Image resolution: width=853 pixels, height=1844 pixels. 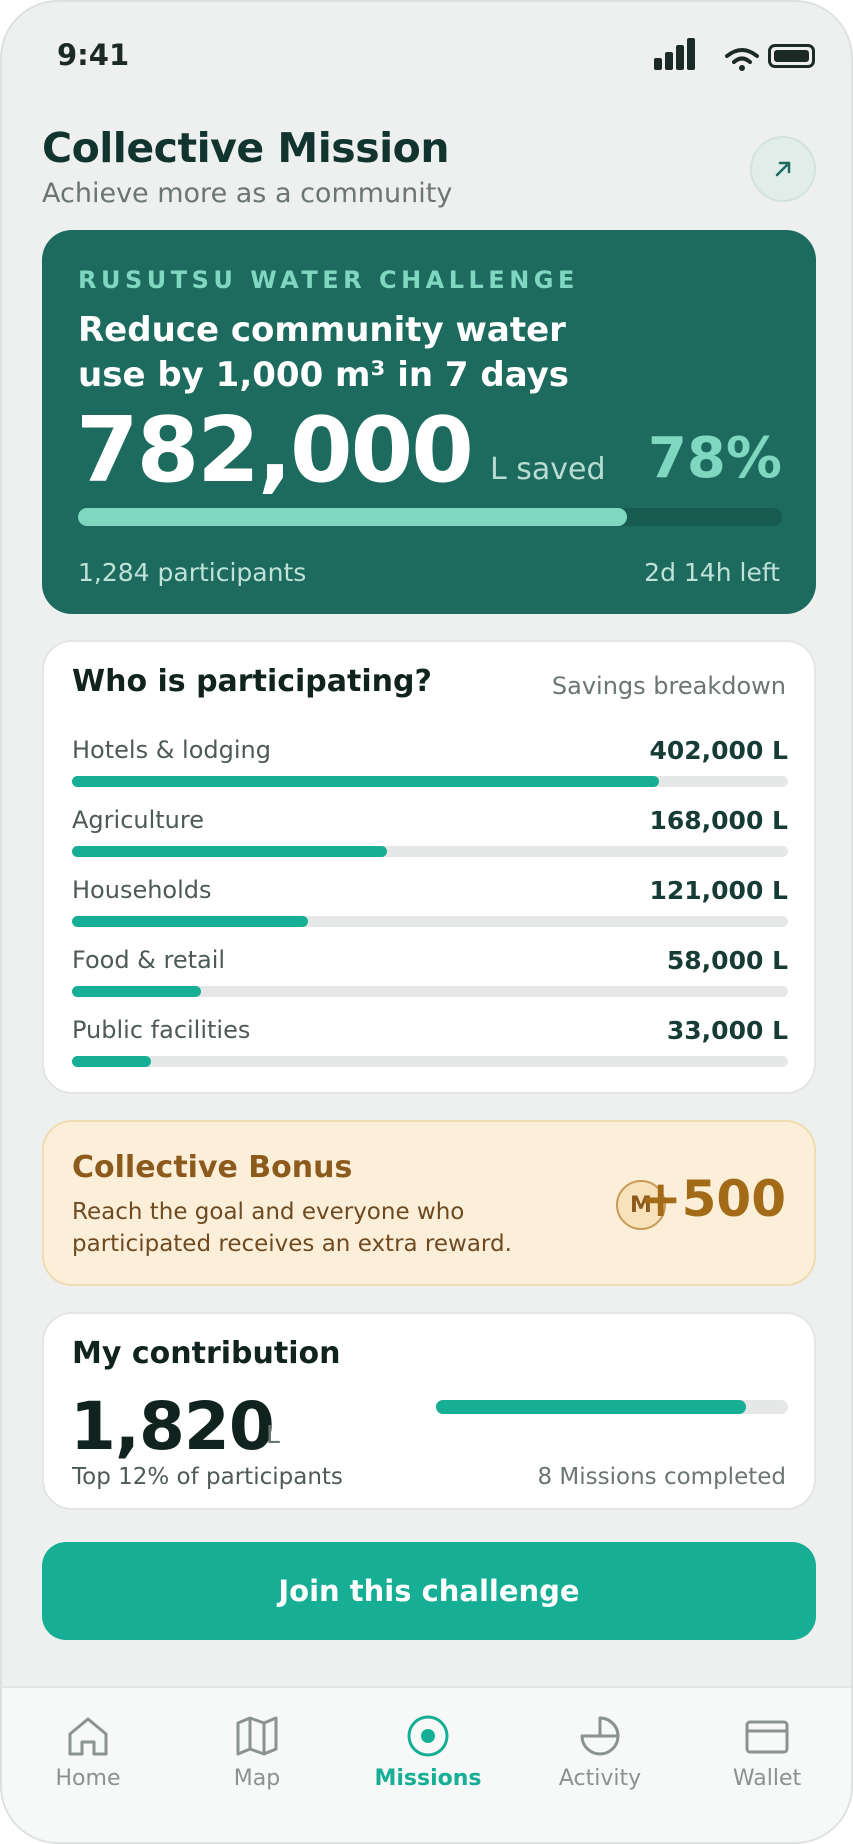 I want to click on share-button, so click(x=783, y=169).